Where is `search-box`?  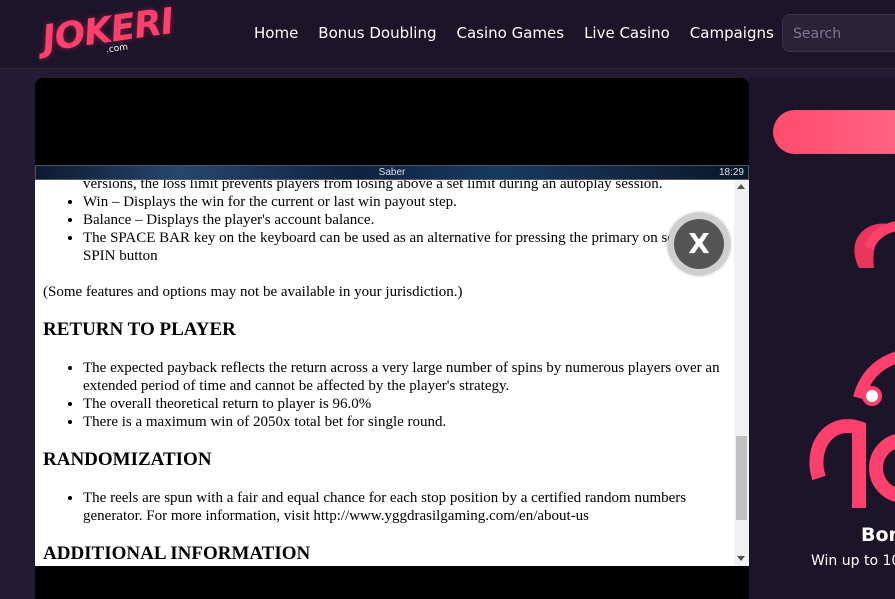 search-box is located at coordinates (838, 33).